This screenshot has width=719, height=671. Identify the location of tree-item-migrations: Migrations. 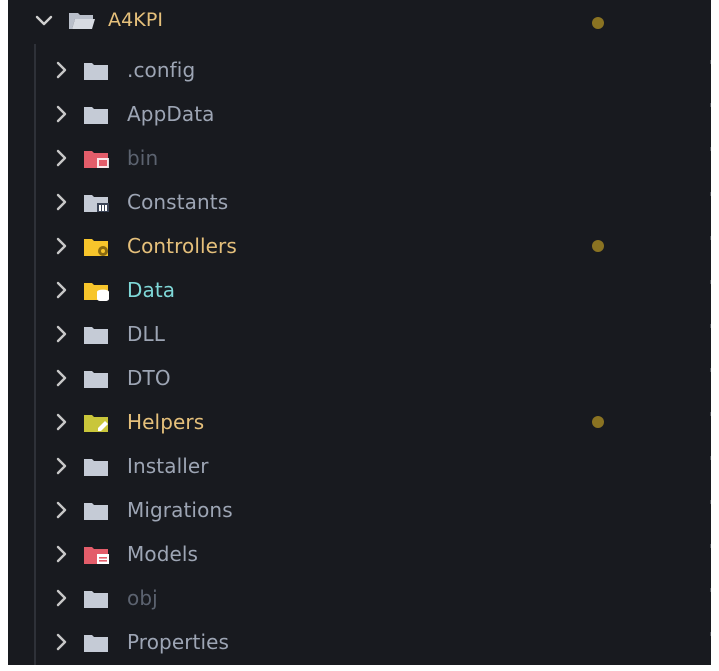
(359, 510).